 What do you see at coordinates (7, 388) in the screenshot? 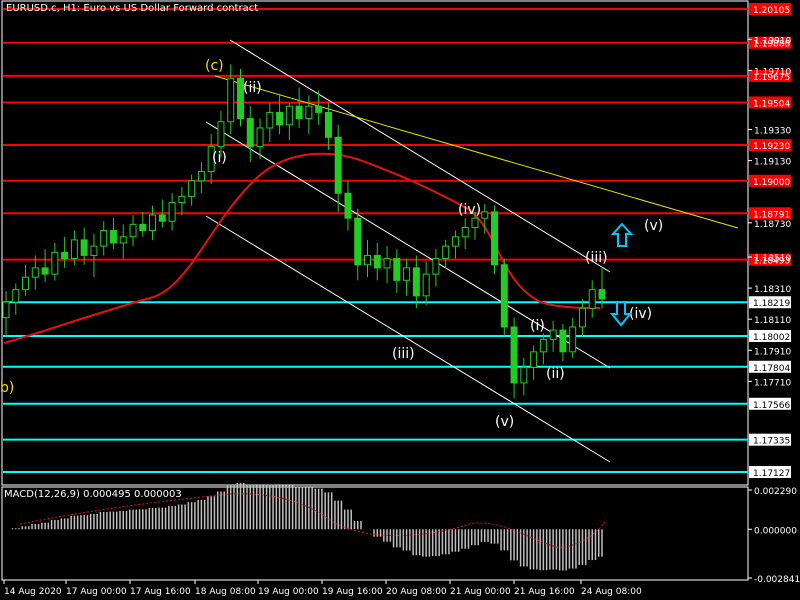
I see `wave-label-b: b)` at bounding box center [7, 388].